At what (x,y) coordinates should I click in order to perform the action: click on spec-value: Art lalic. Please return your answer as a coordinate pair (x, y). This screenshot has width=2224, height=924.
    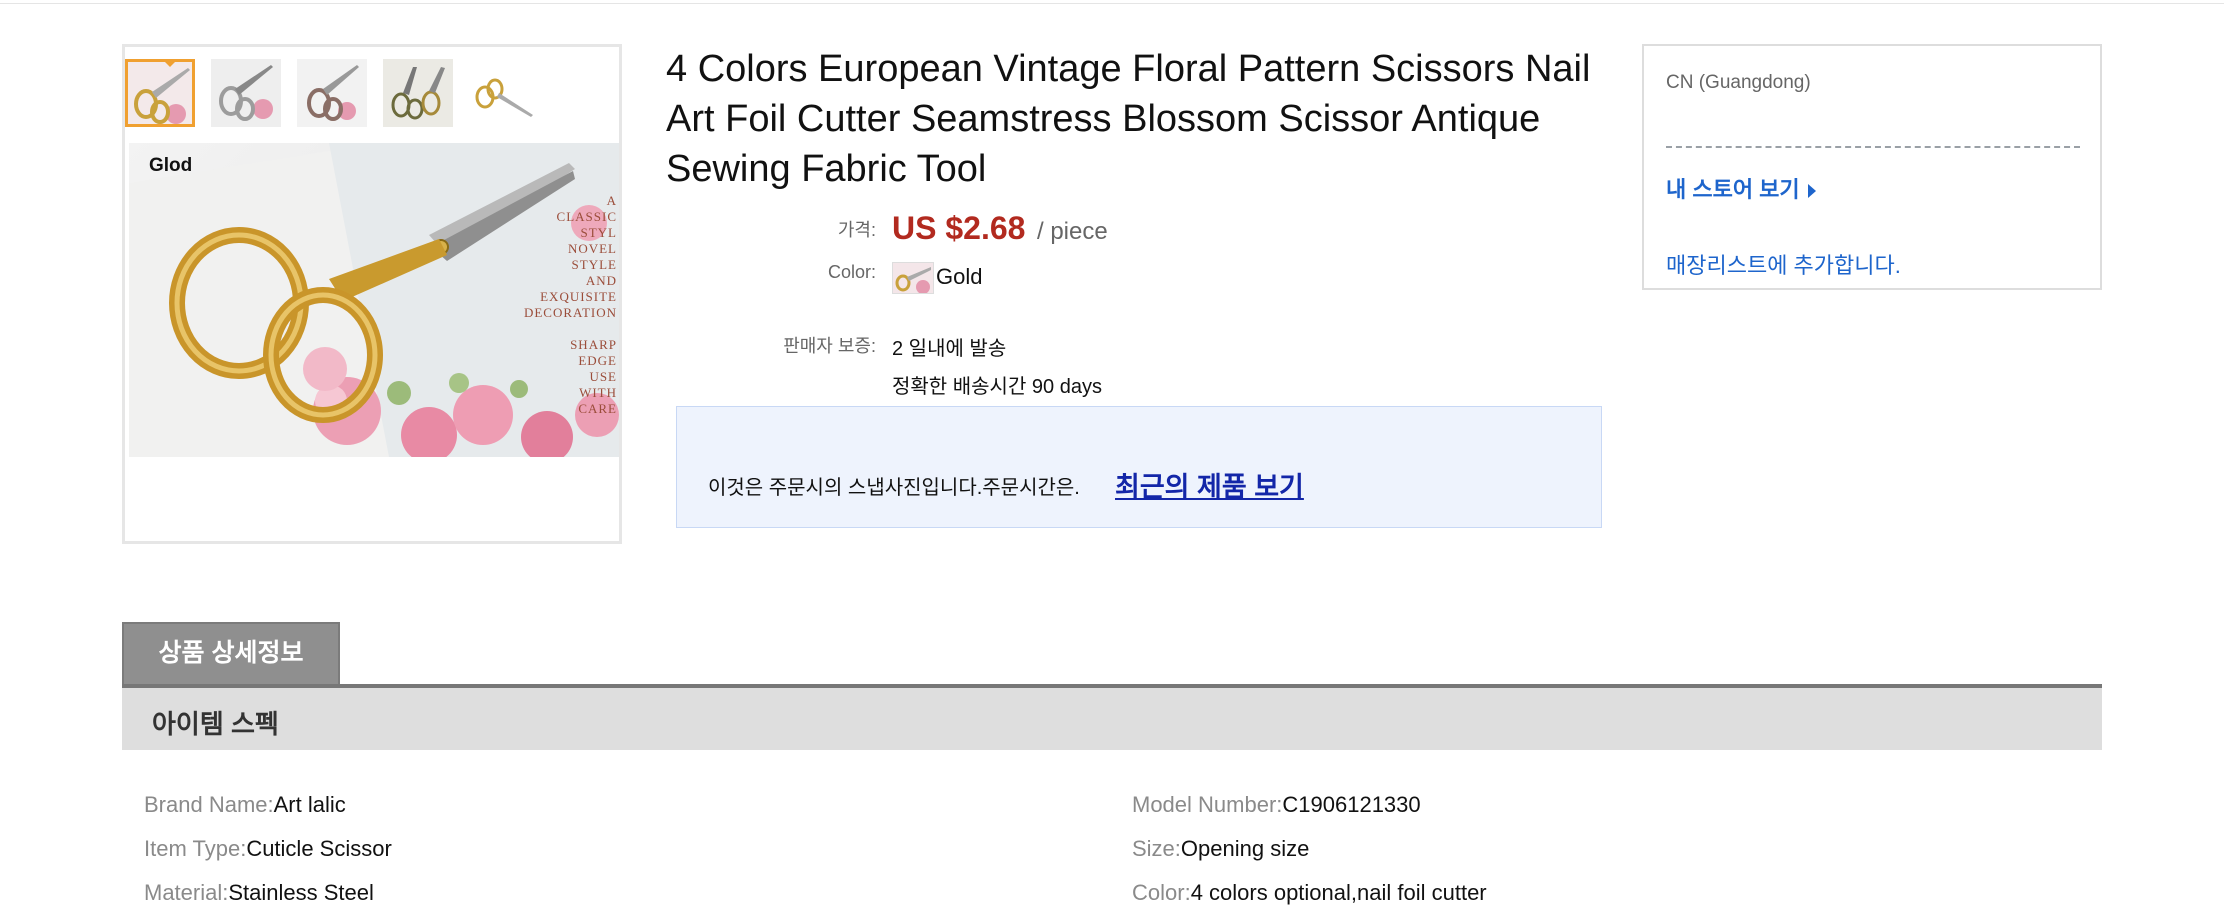
    Looking at the image, I should click on (309, 804).